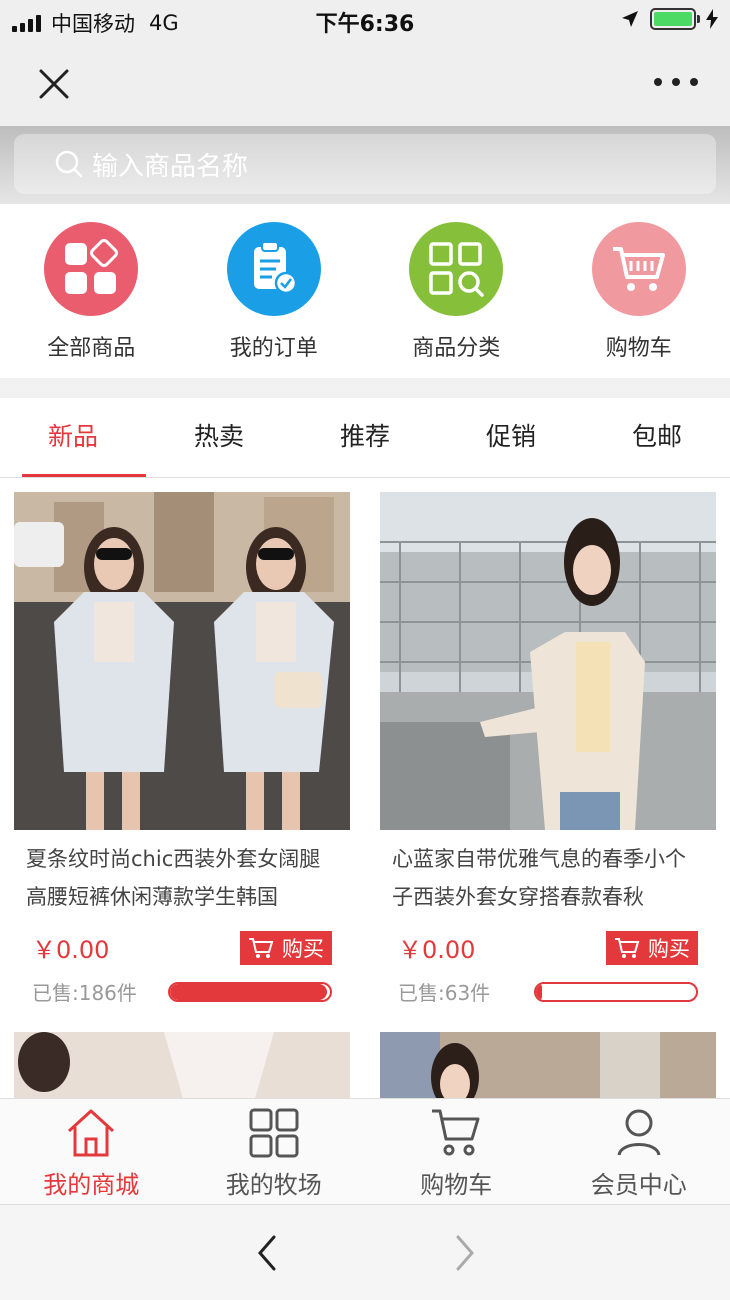  Describe the element at coordinates (273, 269) in the screenshot. I see `clipboard-check-icon` at that location.